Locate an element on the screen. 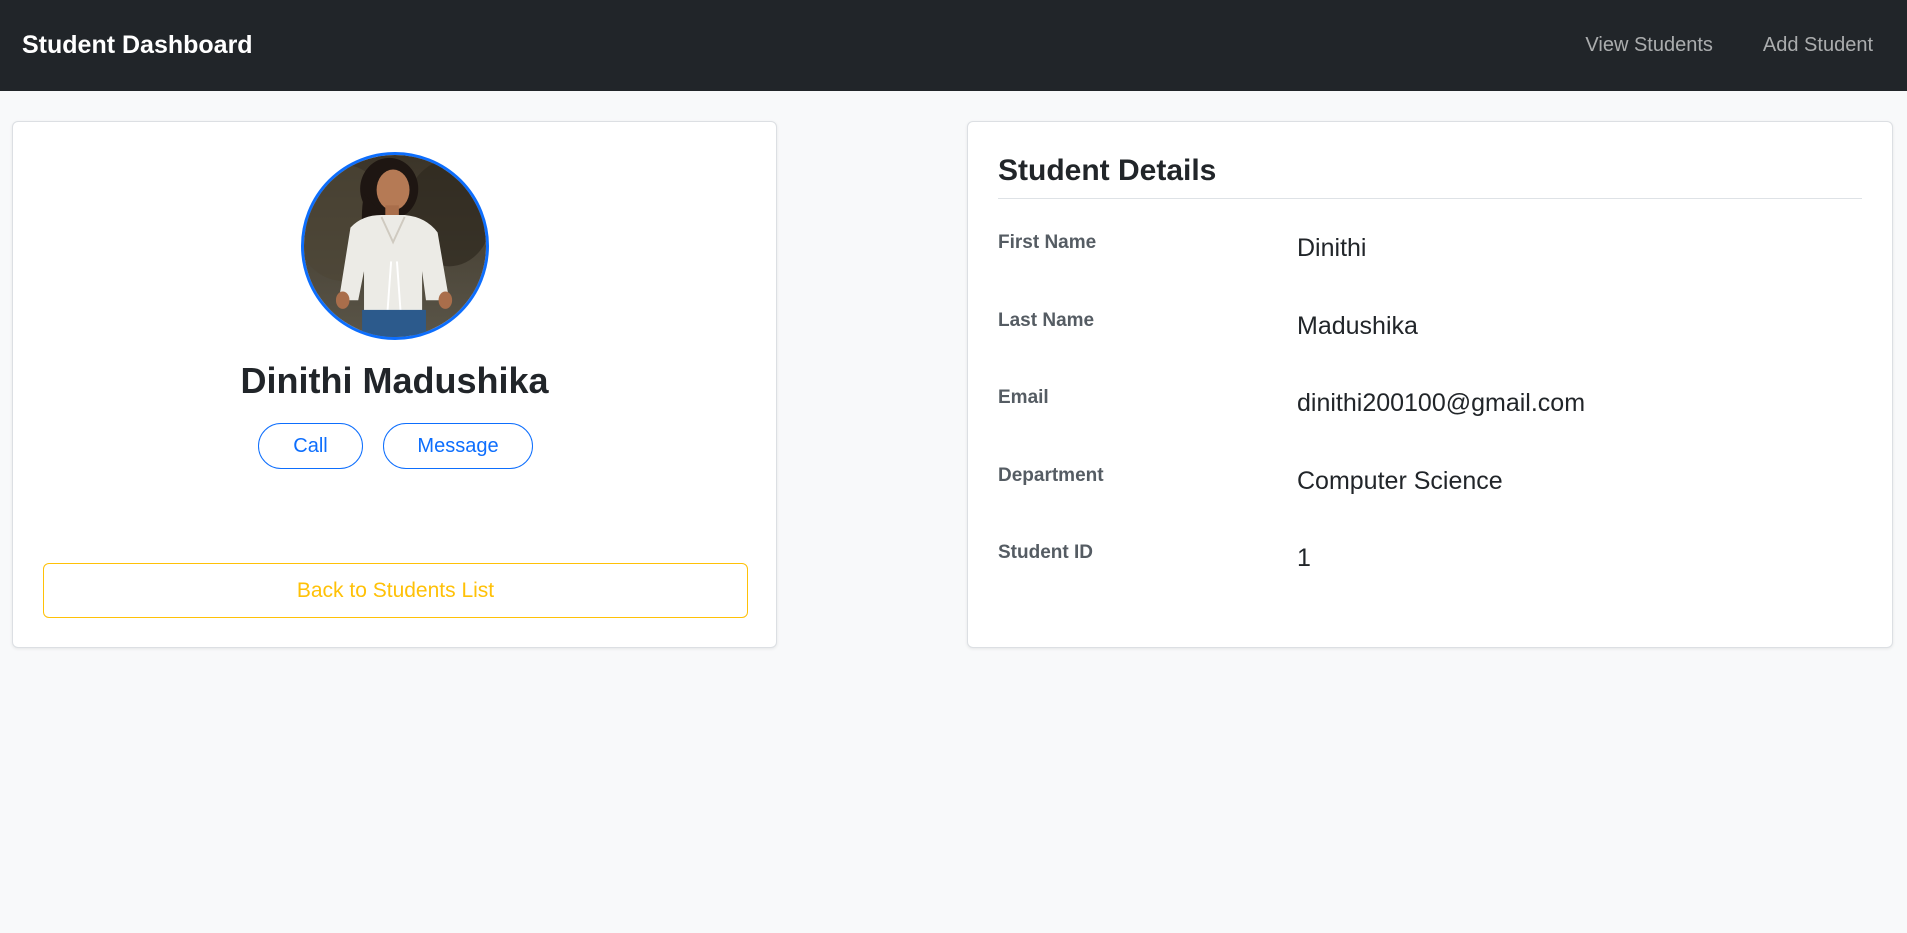 This screenshot has width=1907, height=933. detail-label: Department is located at coordinates (1051, 475).